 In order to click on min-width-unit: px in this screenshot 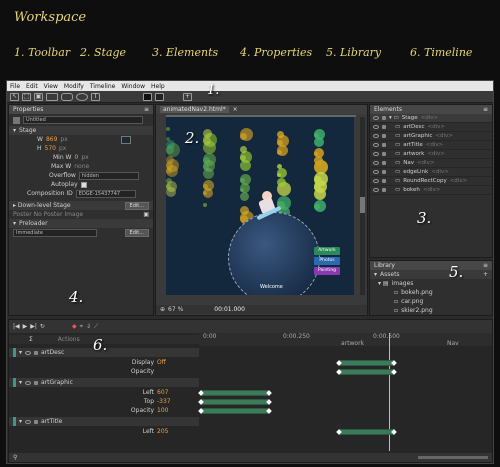, I will do `click(84, 157)`.